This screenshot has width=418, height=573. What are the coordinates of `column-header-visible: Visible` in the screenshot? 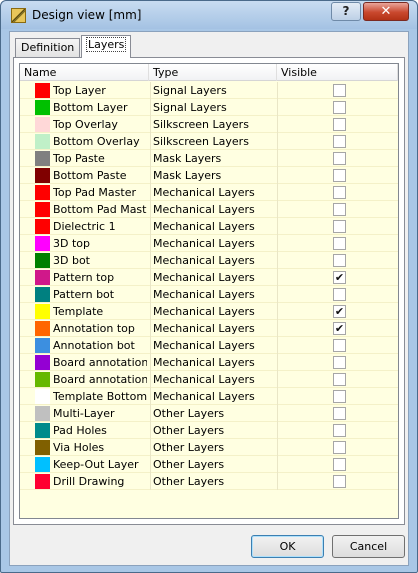 It's located at (337, 72).